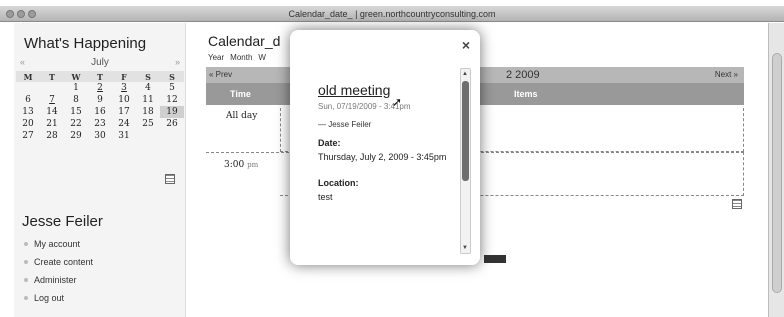  I want to click on calendar-day: 13, so click(28, 112).